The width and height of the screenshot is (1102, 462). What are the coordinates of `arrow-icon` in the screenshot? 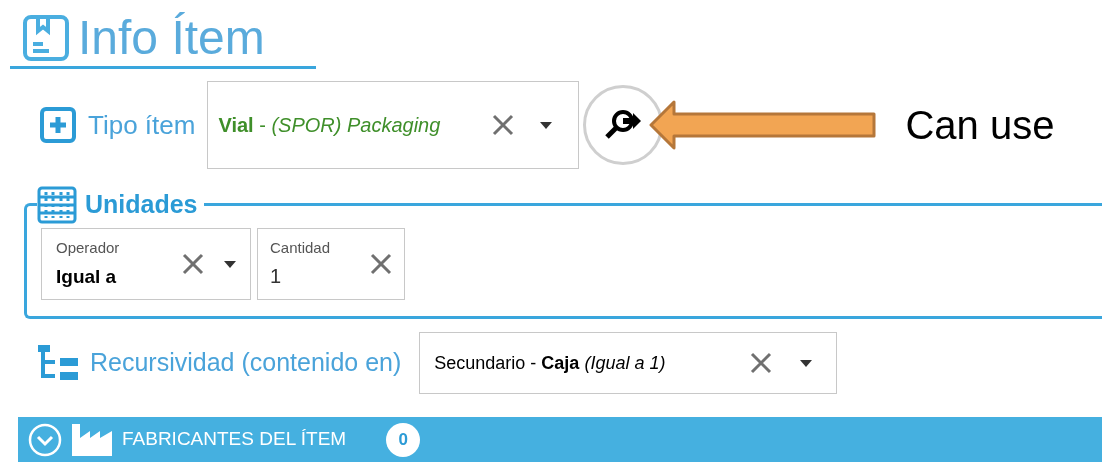 It's located at (763, 125).